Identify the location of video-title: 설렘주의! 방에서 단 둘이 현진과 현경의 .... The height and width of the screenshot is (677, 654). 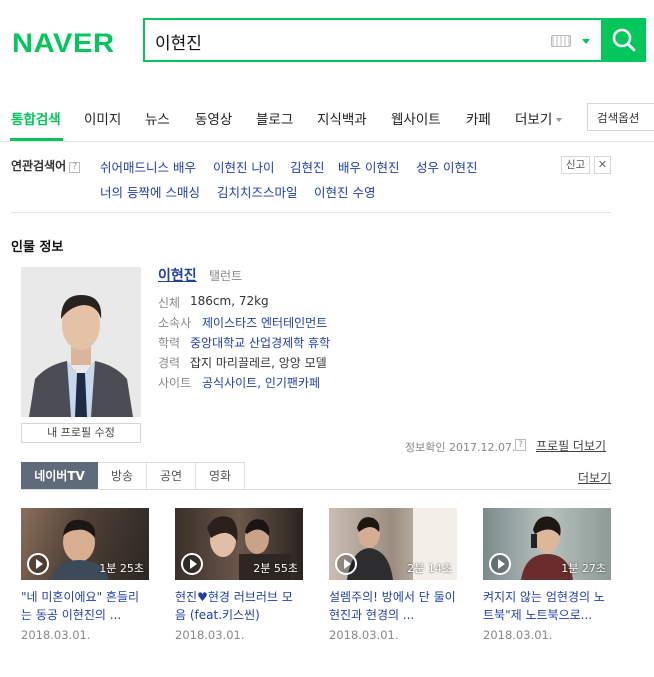
(393, 606).